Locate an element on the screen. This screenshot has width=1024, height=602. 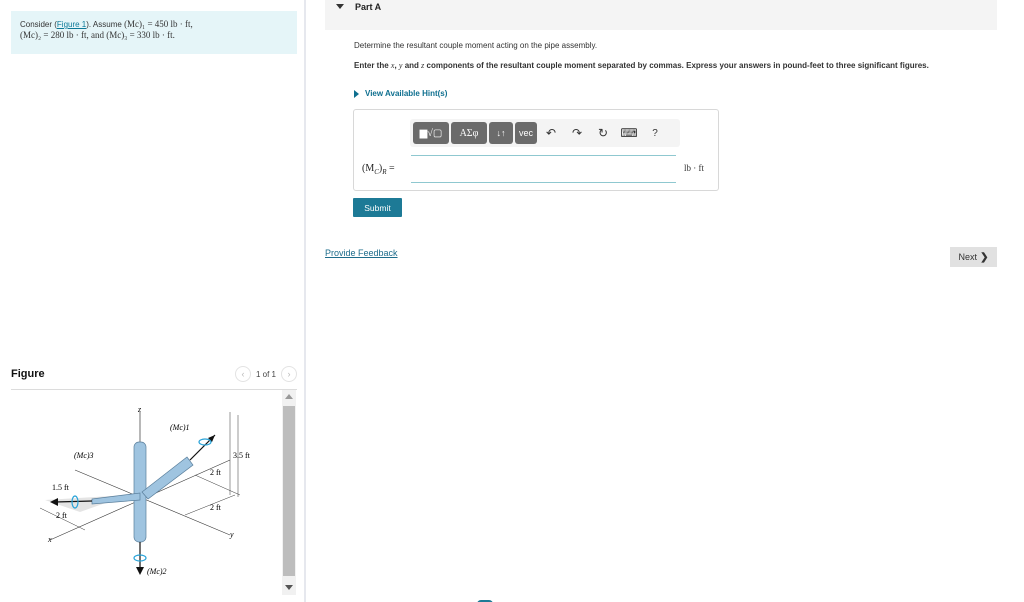
problem-prefix: Consider ( is located at coordinates (38, 24).